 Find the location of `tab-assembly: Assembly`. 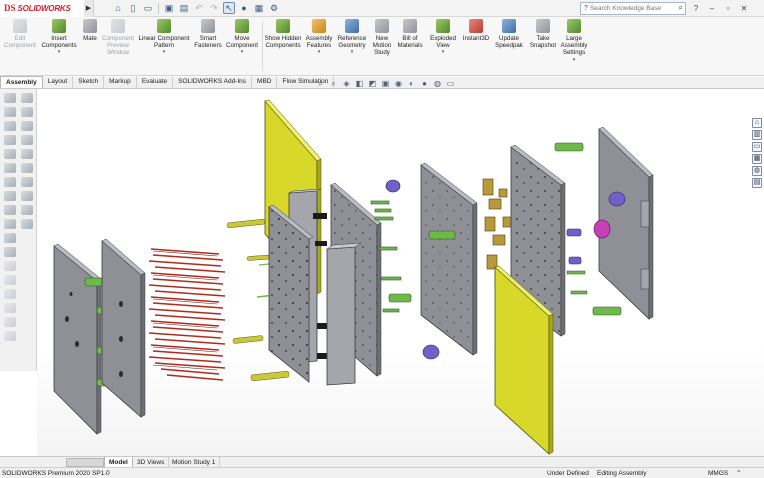

tab-assembly: Assembly is located at coordinates (21, 82).